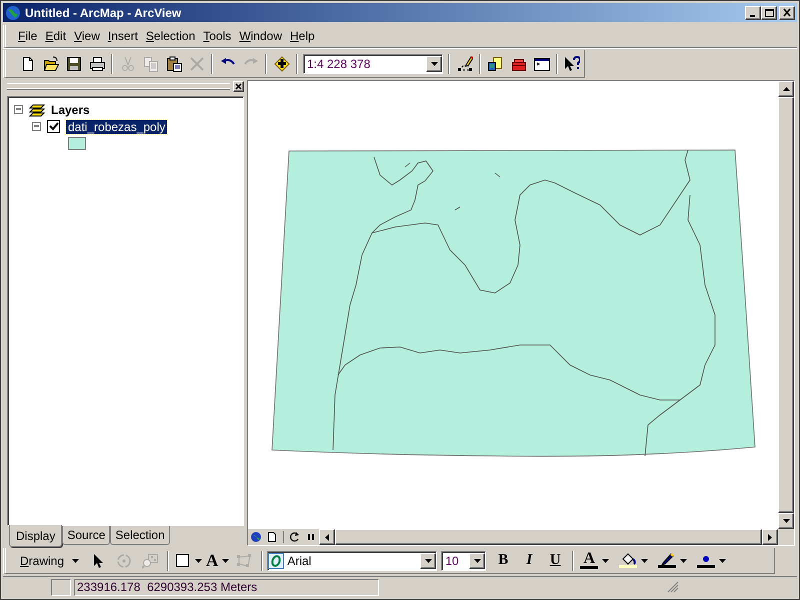  Describe the element at coordinates (77, 143) in the screenshot. I see `symbol-swatch` at that location.